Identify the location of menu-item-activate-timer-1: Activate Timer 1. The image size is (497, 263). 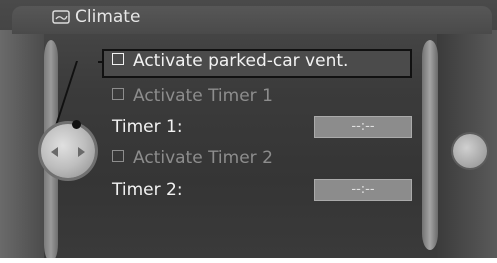
(192, 96).